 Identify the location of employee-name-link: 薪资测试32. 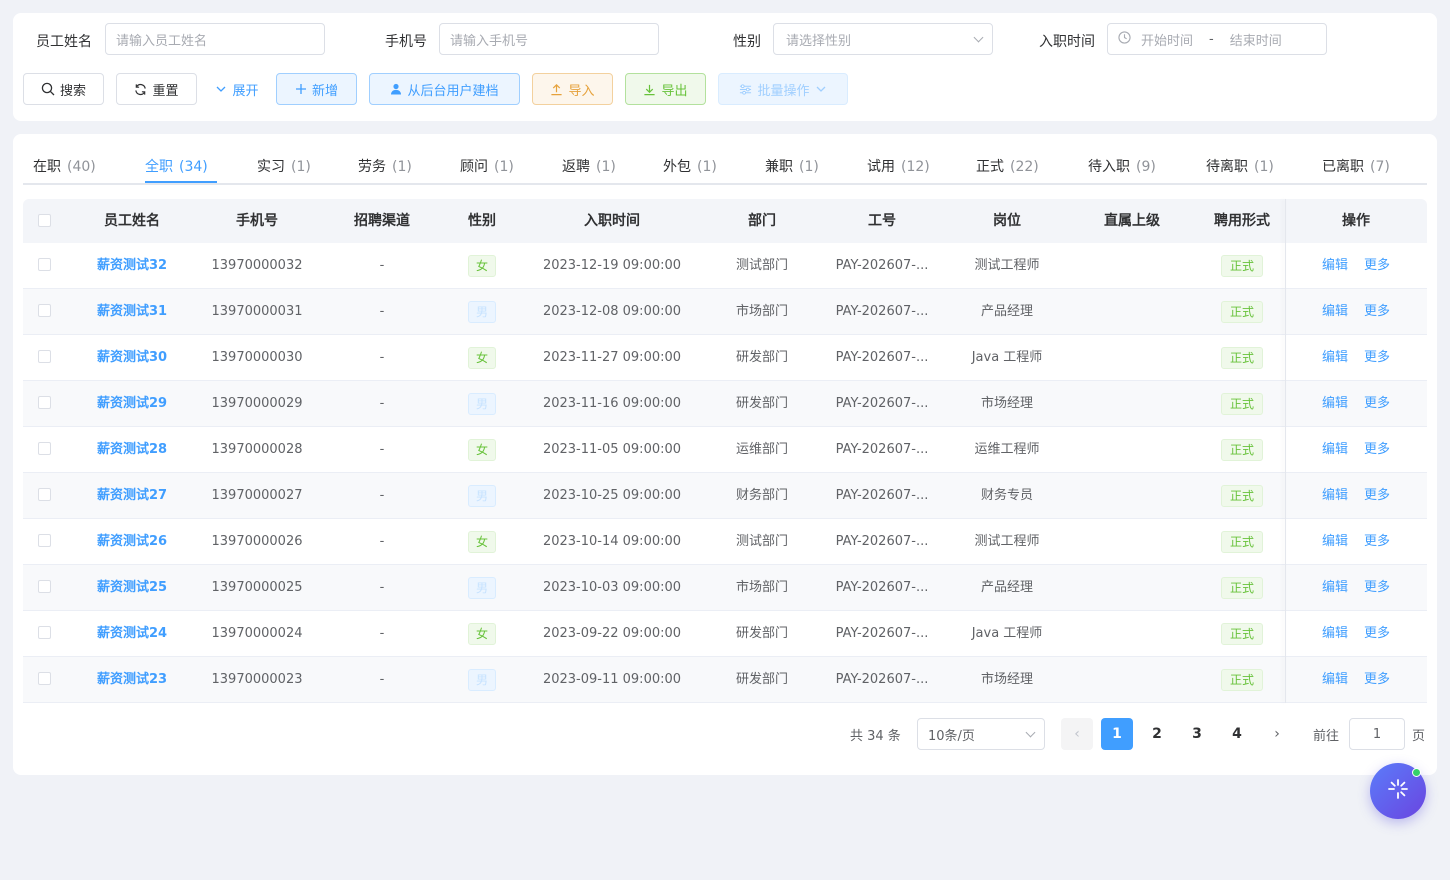
(132, 266).